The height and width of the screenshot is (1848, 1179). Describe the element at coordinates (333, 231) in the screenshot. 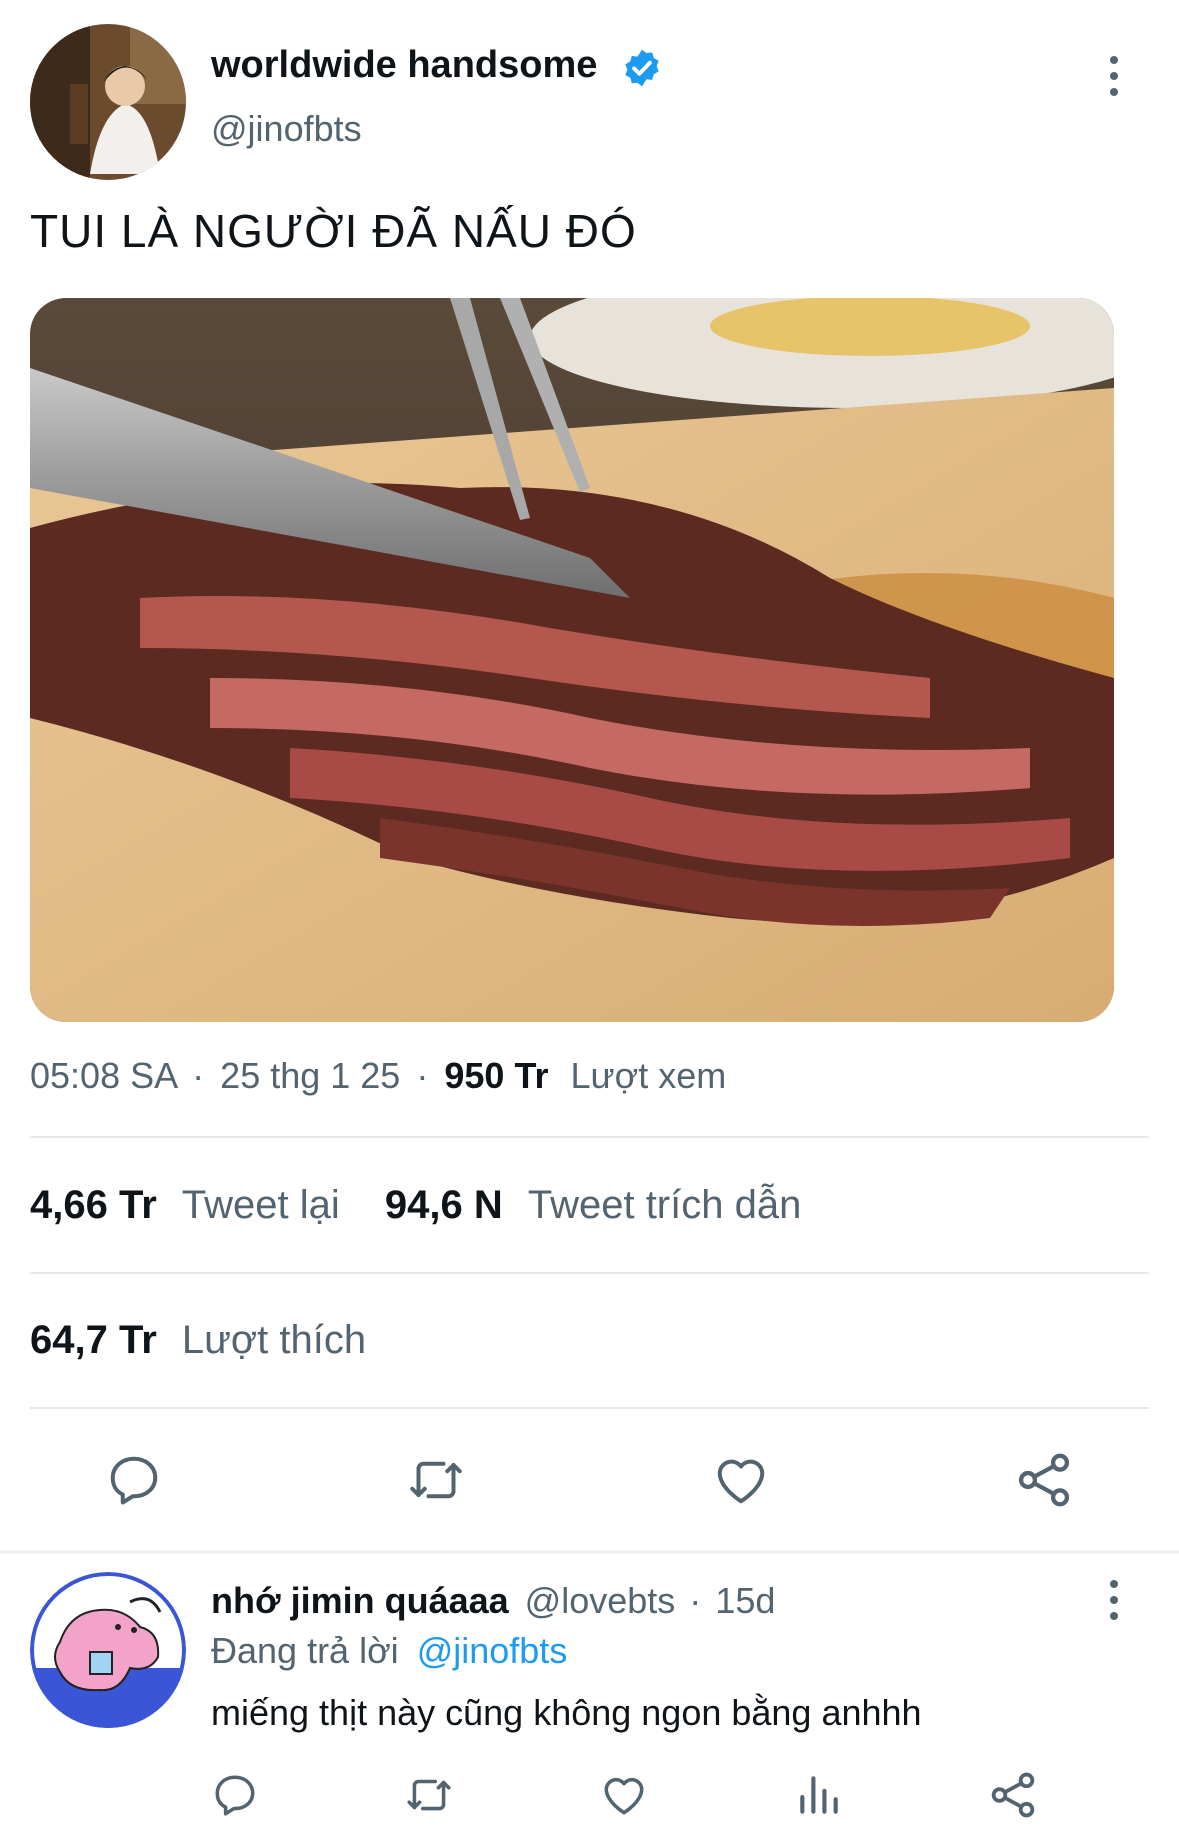

I see `tweet-text: TUI LÀ NGƯỜI ĐÃ NẤU ĐÓ` at that location.